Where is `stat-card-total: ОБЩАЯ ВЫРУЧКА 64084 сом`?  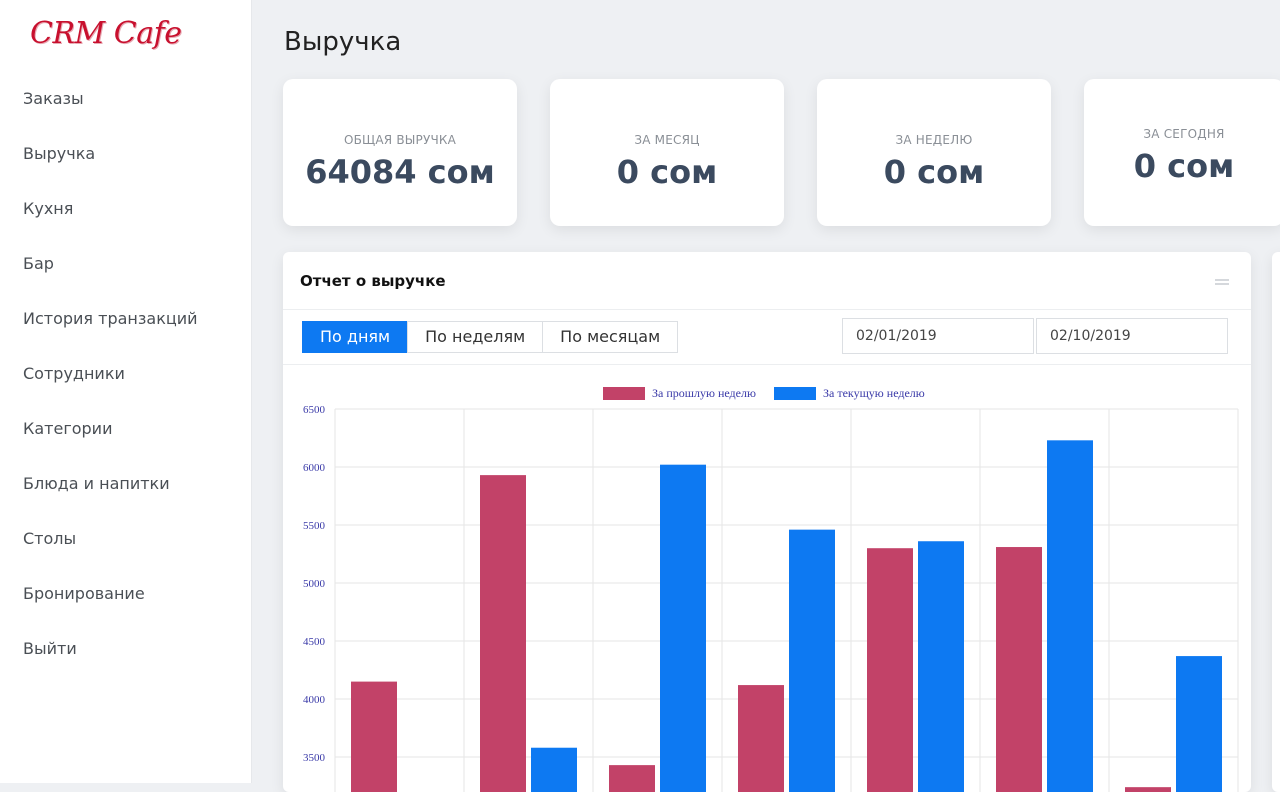
stat-card-total: ОБЩАЯ ВЫРУЧКА 64084 сом is located at coordinates (400, 152).